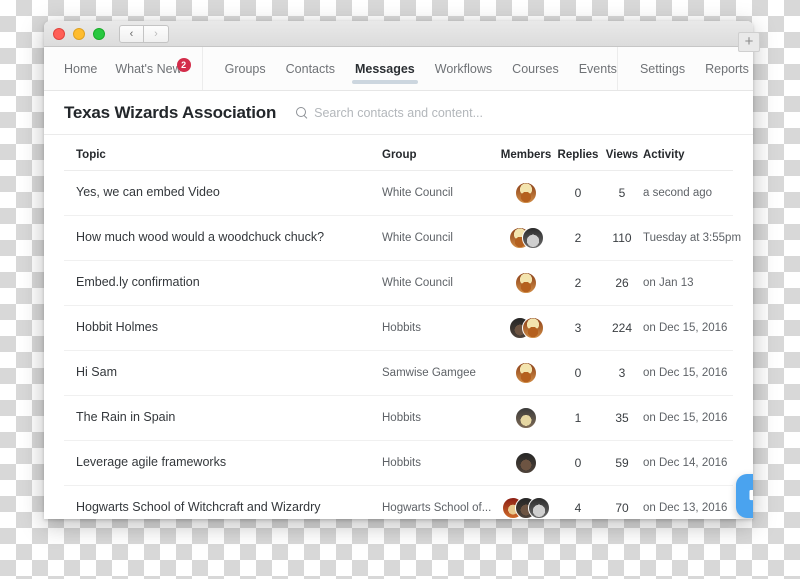 The image size is (800, 579). Describe the element at coordinates (688, 153) in the screenshot. I see `column-header-activity: Activity` at that location.